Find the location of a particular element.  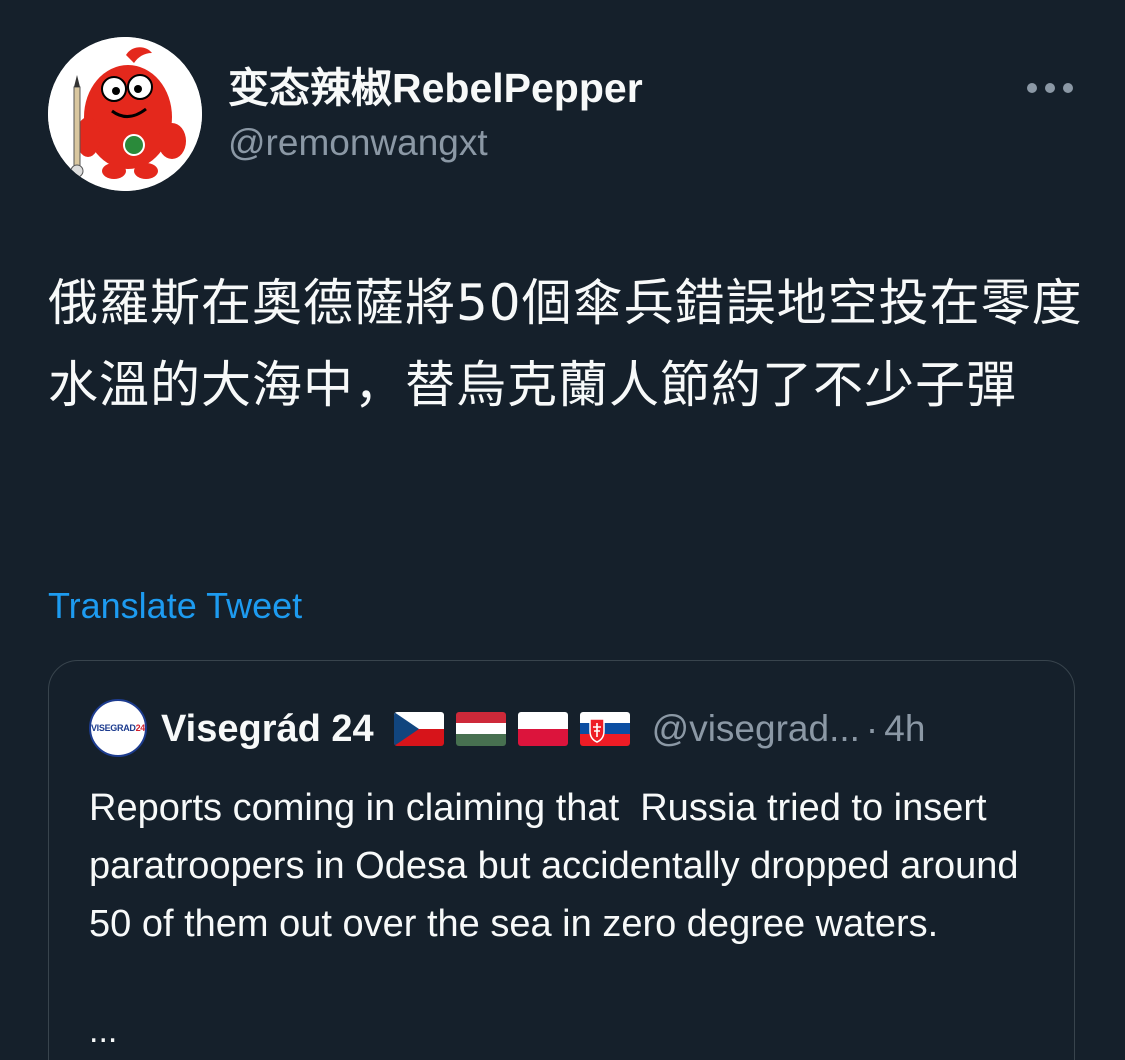

visegrad-logo: VISEGRAD24 is located at coordinates (118, 728).